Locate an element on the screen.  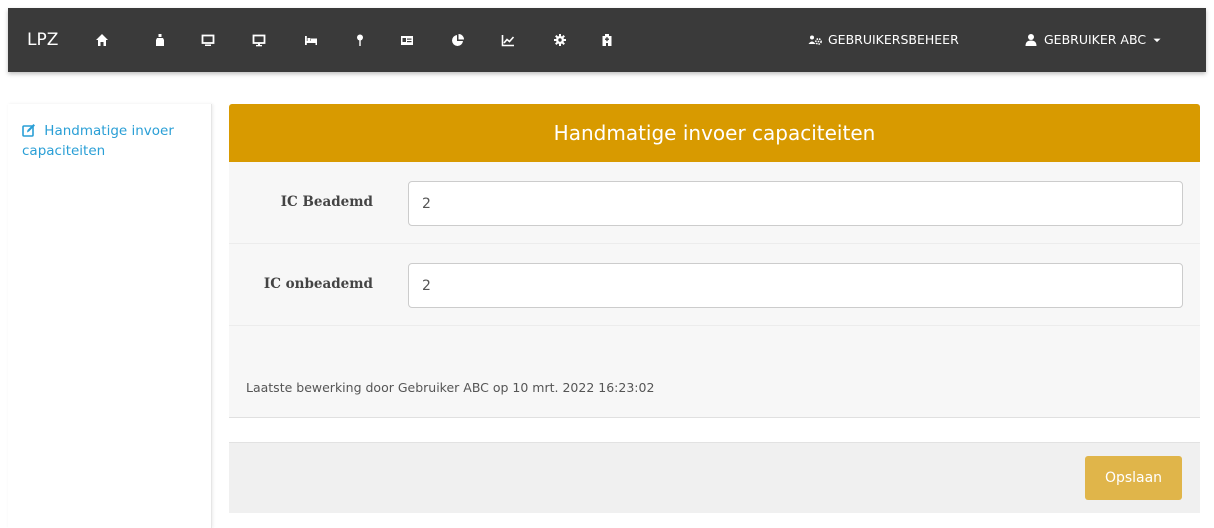
user-icon is located at coordinates (1031, 40).